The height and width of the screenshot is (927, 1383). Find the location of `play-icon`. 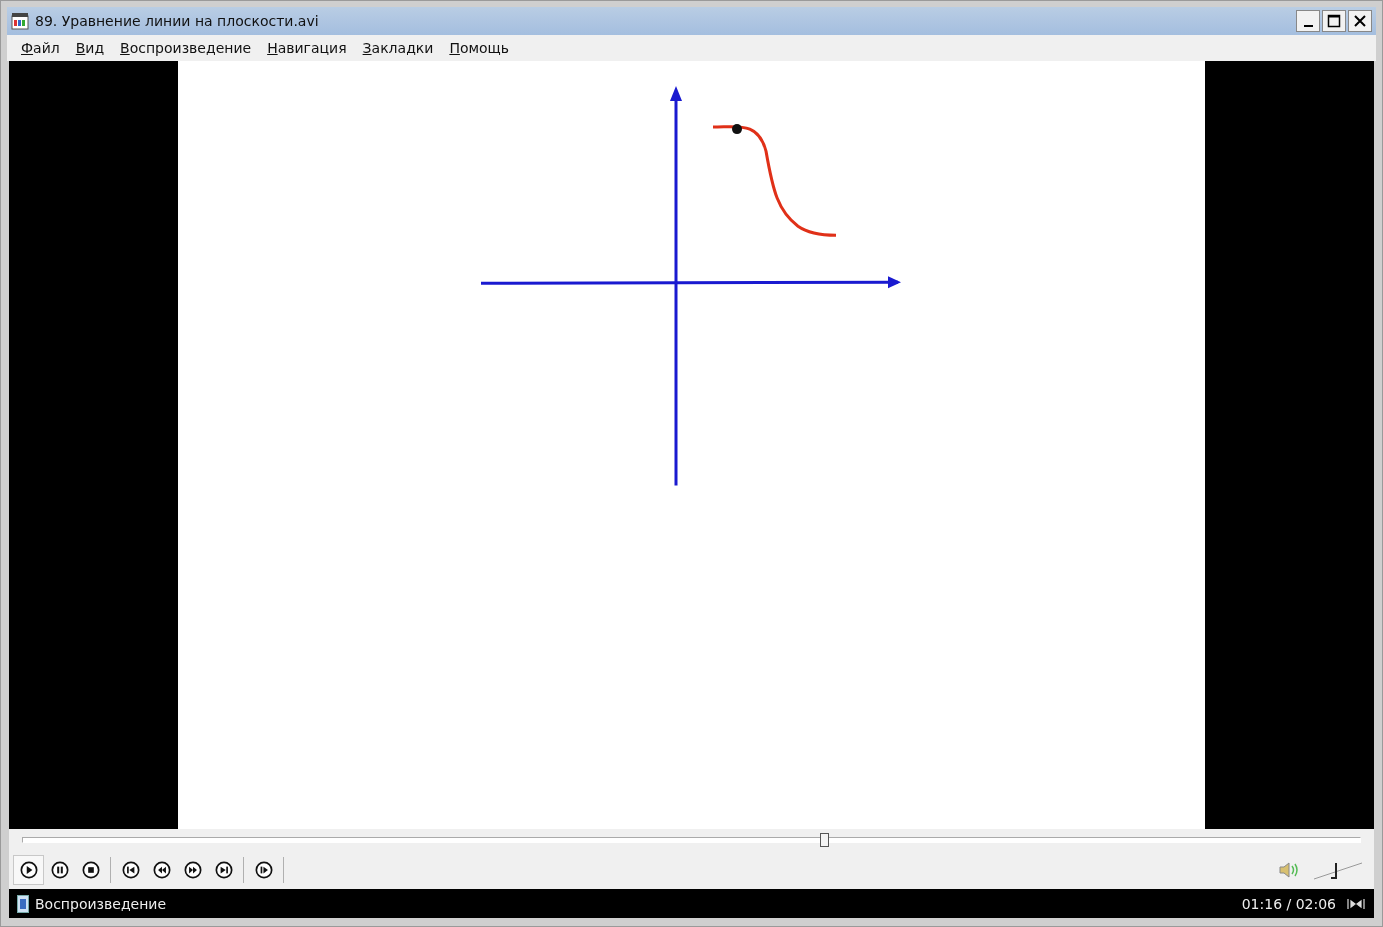

play-icon is located at coordinates (28, 870).